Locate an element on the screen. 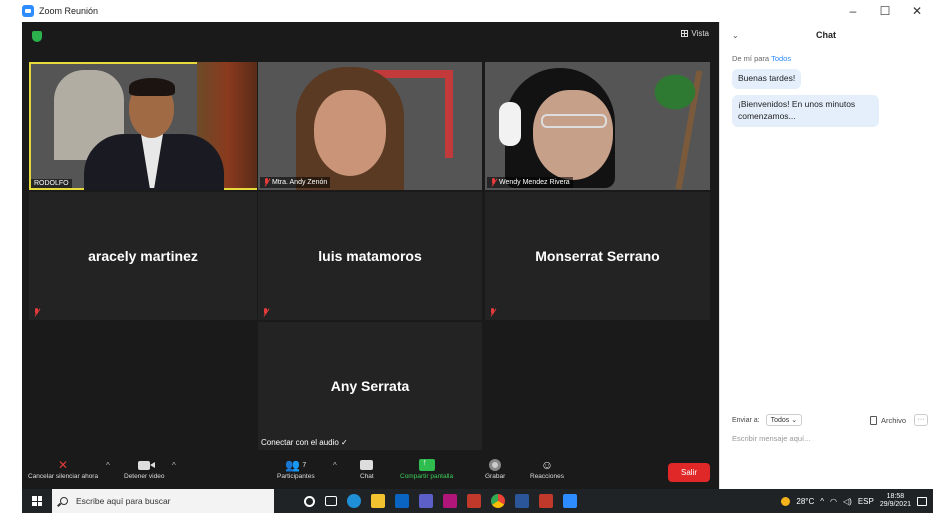 This screenshot has width=933, height=513. video-tile-luis: luis matamoros is located at coordinates (370, 256).